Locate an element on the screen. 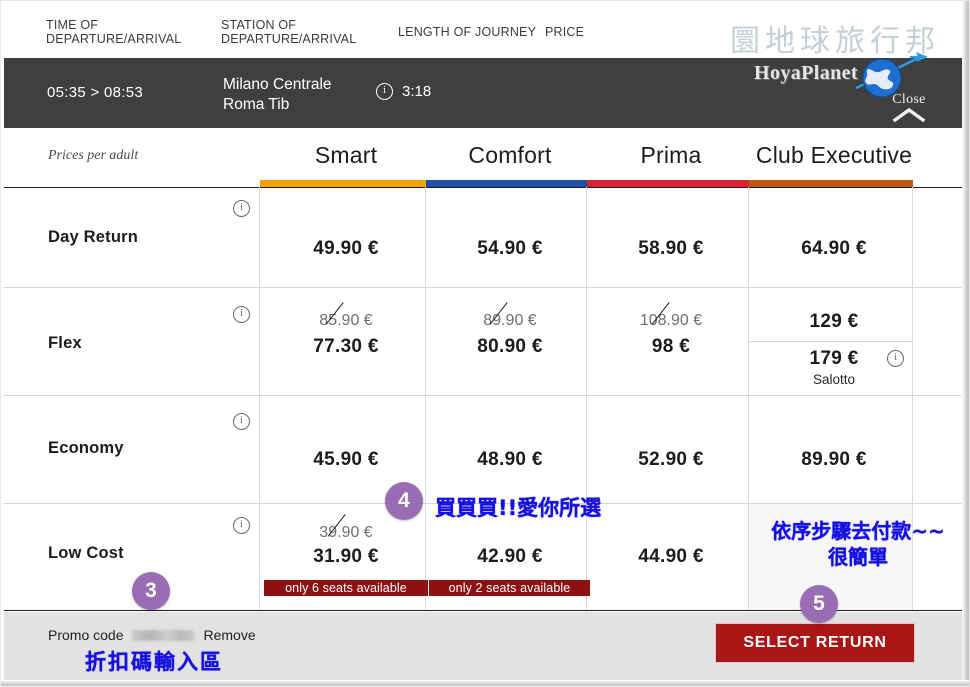 This screenshot has width=970, height=687. chevron-up-icon is located at coordinates (909, 114).